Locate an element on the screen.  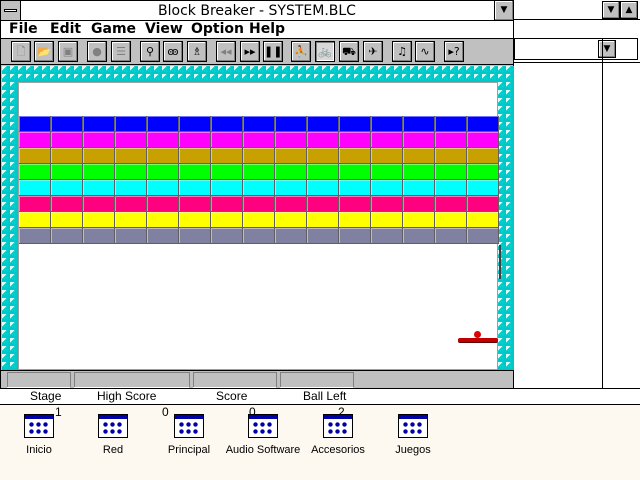
open-folder-icon: 📂 is located at coordinates (44, 51).